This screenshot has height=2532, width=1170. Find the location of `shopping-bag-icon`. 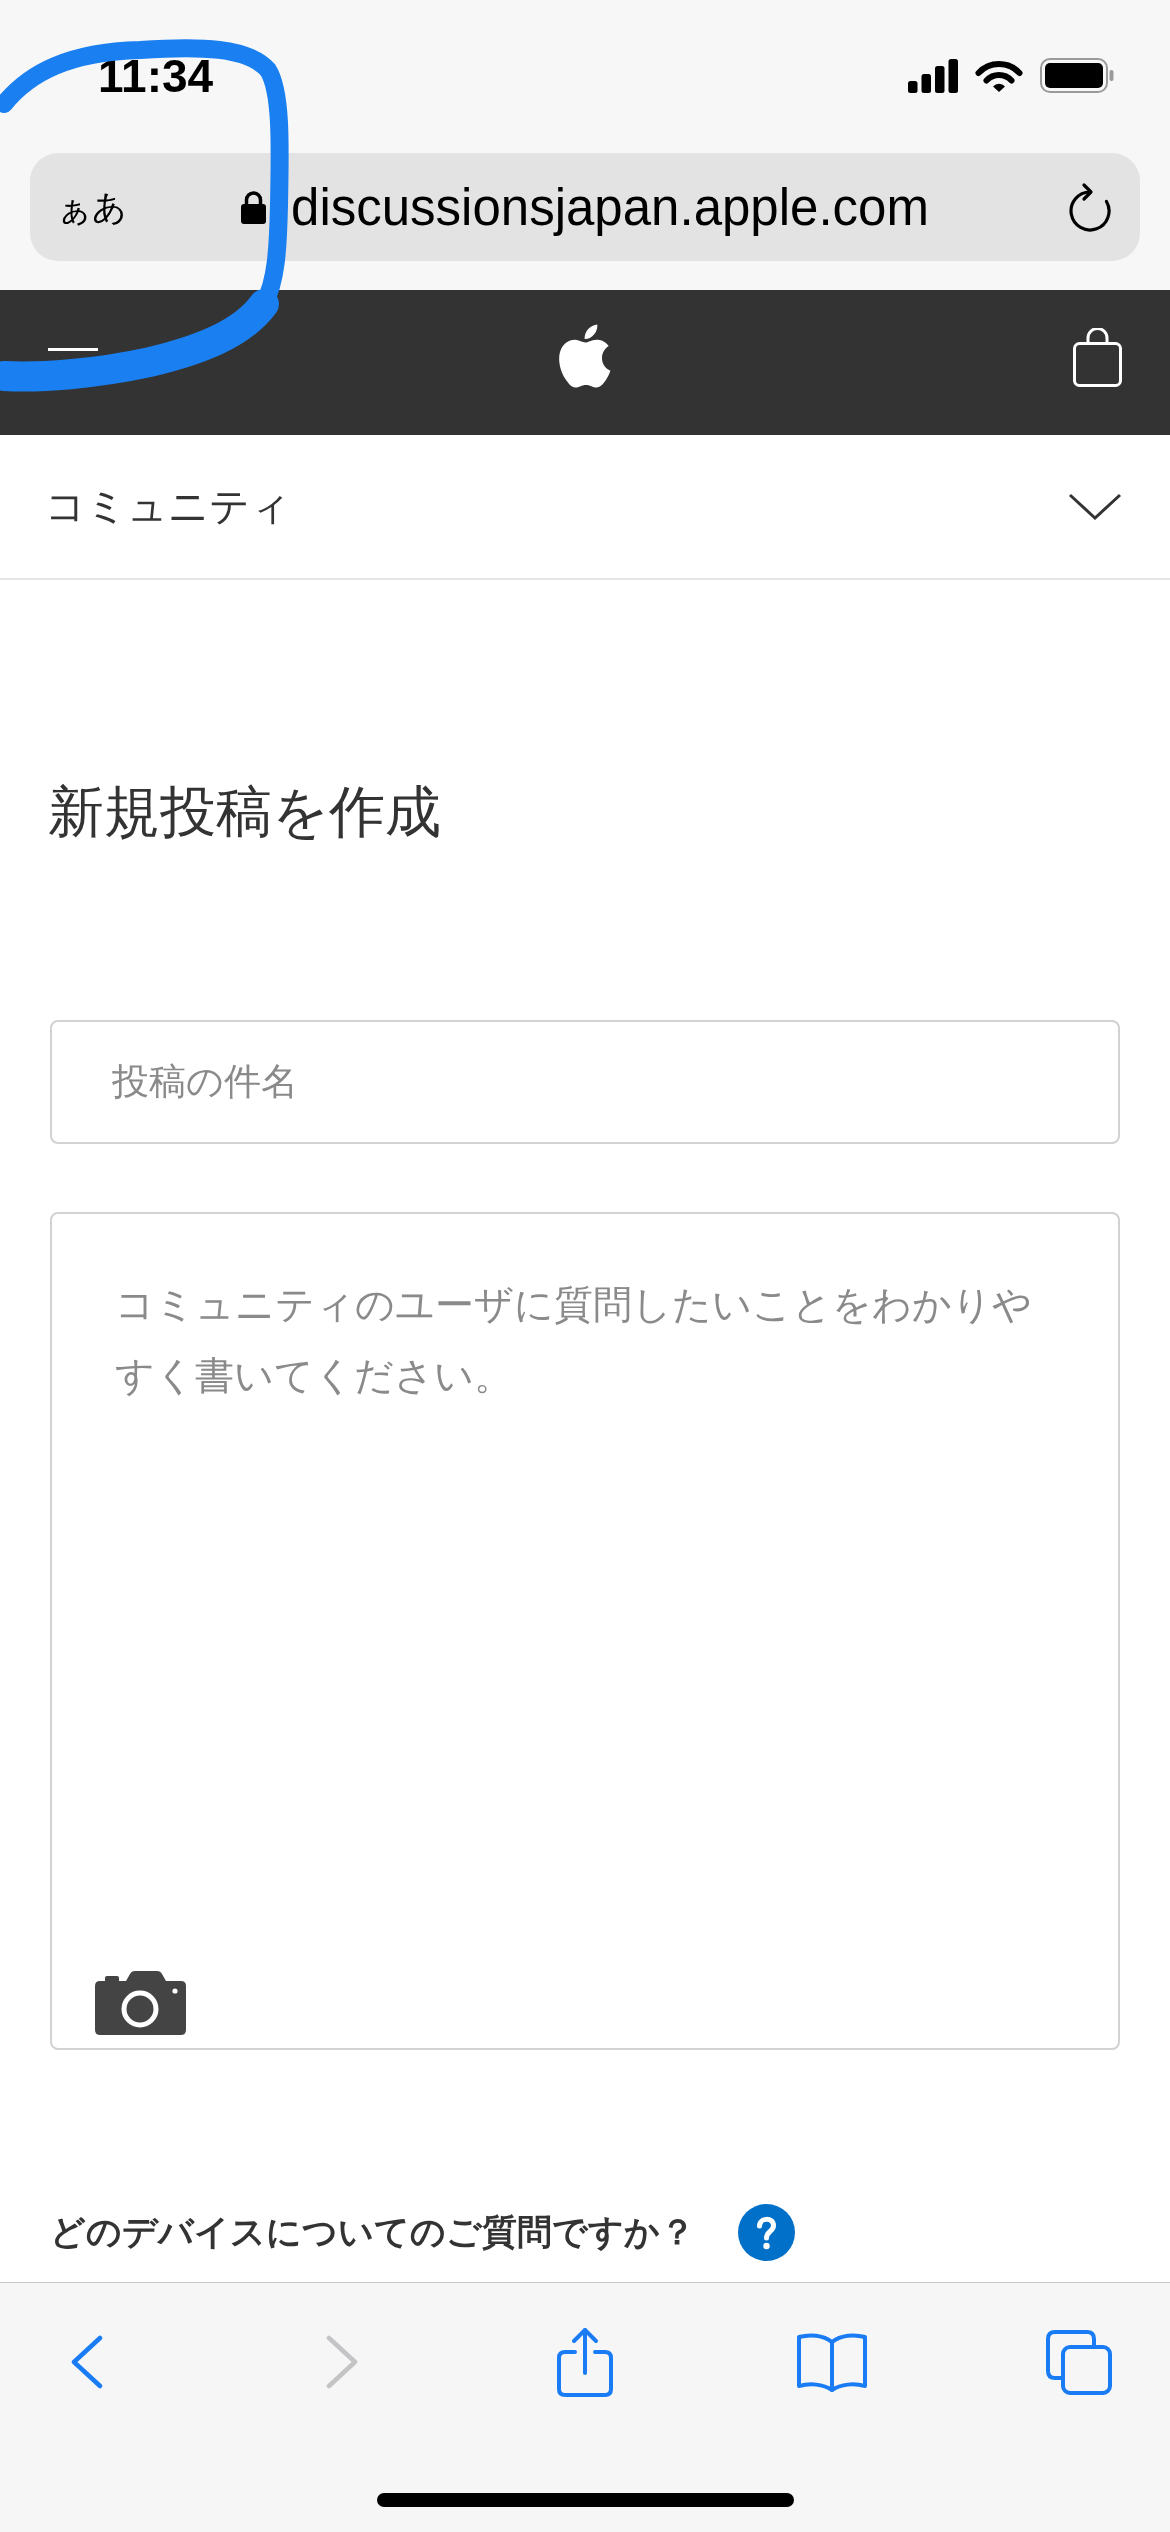

shopping-bag-icon is located at coordinates (1097, 357).